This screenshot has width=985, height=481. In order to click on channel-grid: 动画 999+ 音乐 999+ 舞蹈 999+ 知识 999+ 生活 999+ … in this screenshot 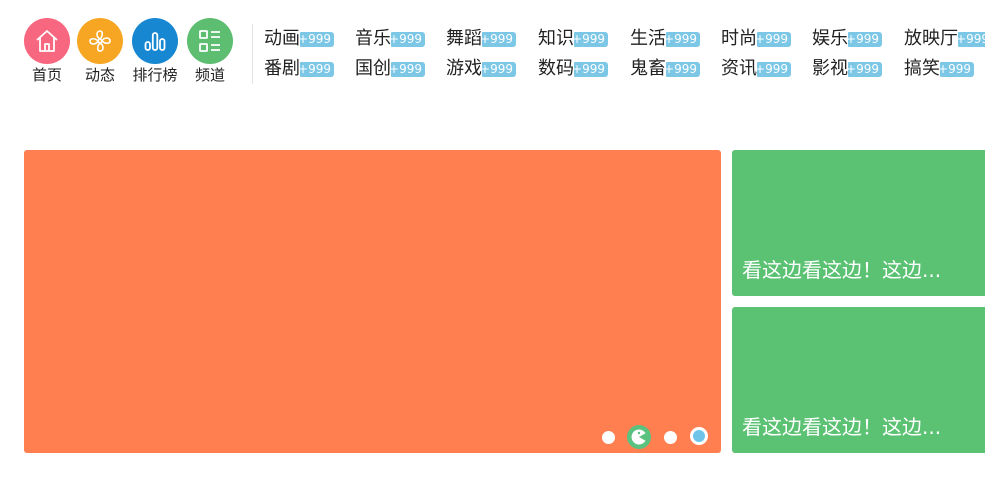, I will do `click(624, 56)`.